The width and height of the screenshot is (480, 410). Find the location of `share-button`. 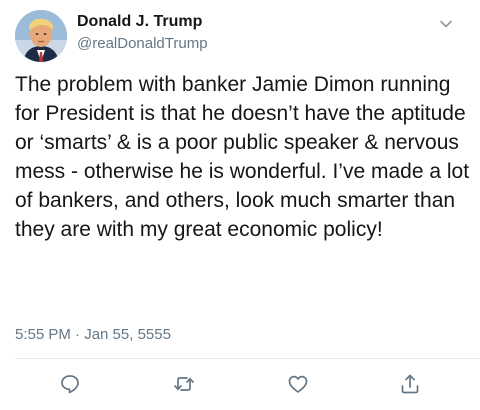

share-button is located at coordinates (410, 384).